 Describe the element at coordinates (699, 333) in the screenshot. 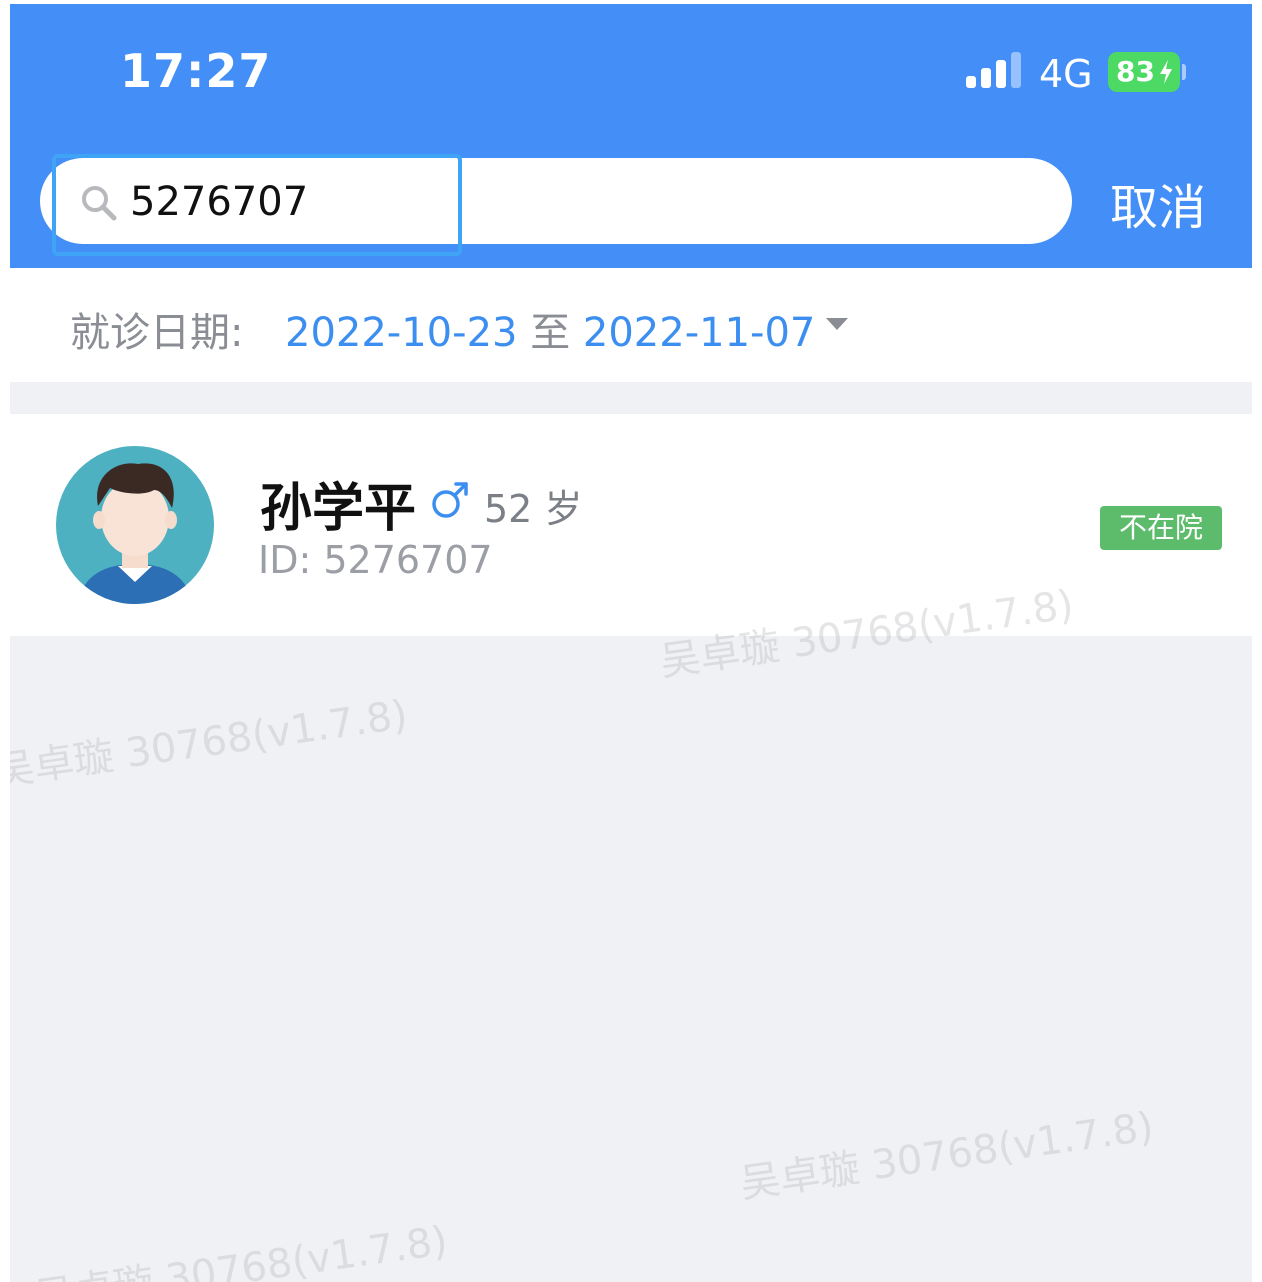

I see `date-end: 2022-11-07` at that location.